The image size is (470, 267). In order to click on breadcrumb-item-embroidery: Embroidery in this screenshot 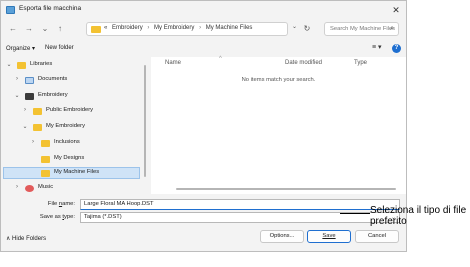, I will do `click(127, 28)`.